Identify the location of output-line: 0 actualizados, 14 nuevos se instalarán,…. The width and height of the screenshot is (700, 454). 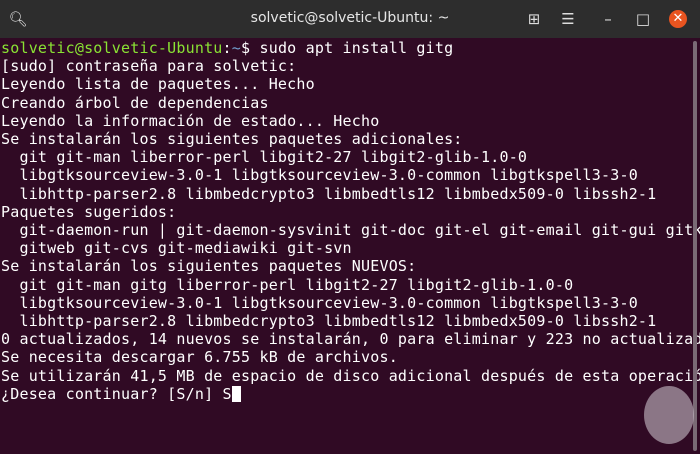
(350, 339).